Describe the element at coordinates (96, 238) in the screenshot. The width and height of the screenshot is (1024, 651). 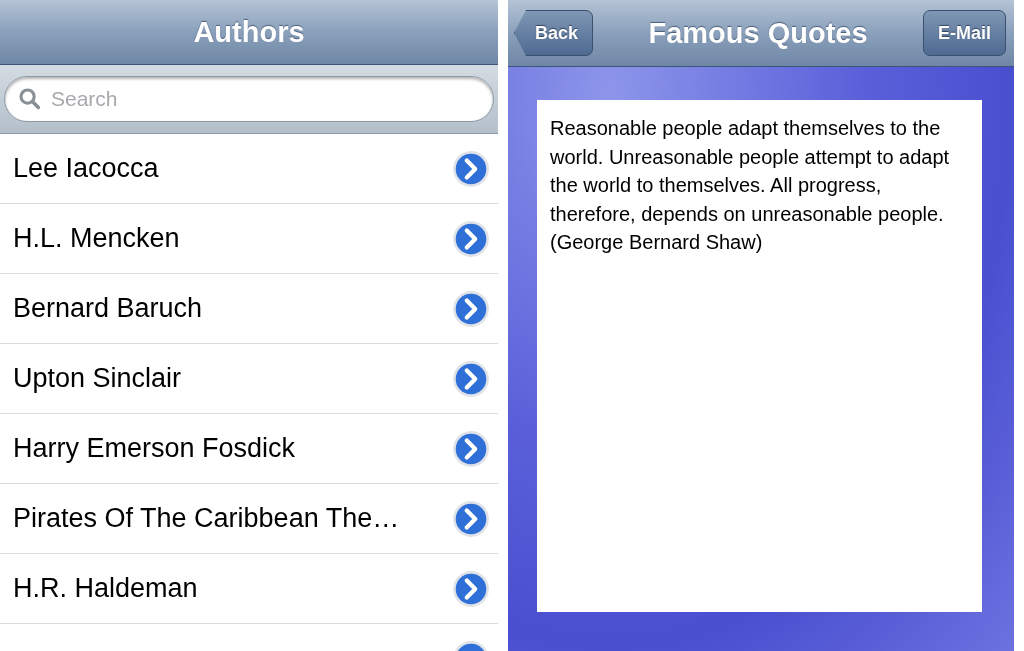
I see `author-name: H.L. Mencken` at that location.